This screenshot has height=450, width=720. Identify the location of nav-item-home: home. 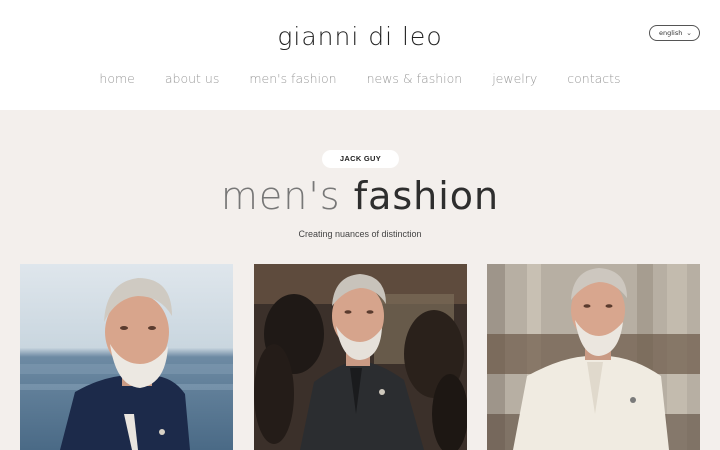
(116, 78).